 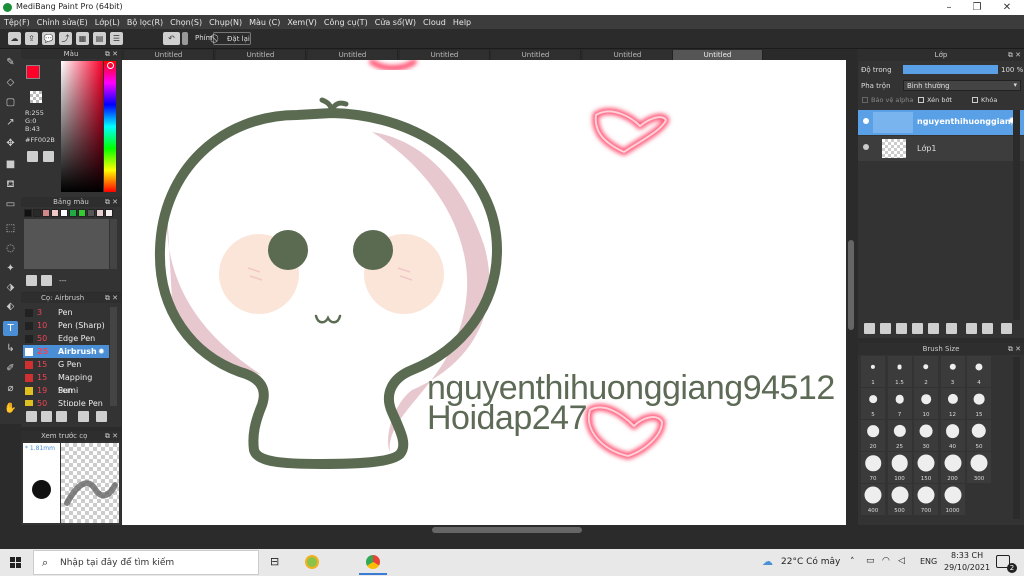 What do you see at coordinates (395, 22) in the screenshot?
I see `menu-window: Cửa sổ(W)` at bounding box center [395, 22].